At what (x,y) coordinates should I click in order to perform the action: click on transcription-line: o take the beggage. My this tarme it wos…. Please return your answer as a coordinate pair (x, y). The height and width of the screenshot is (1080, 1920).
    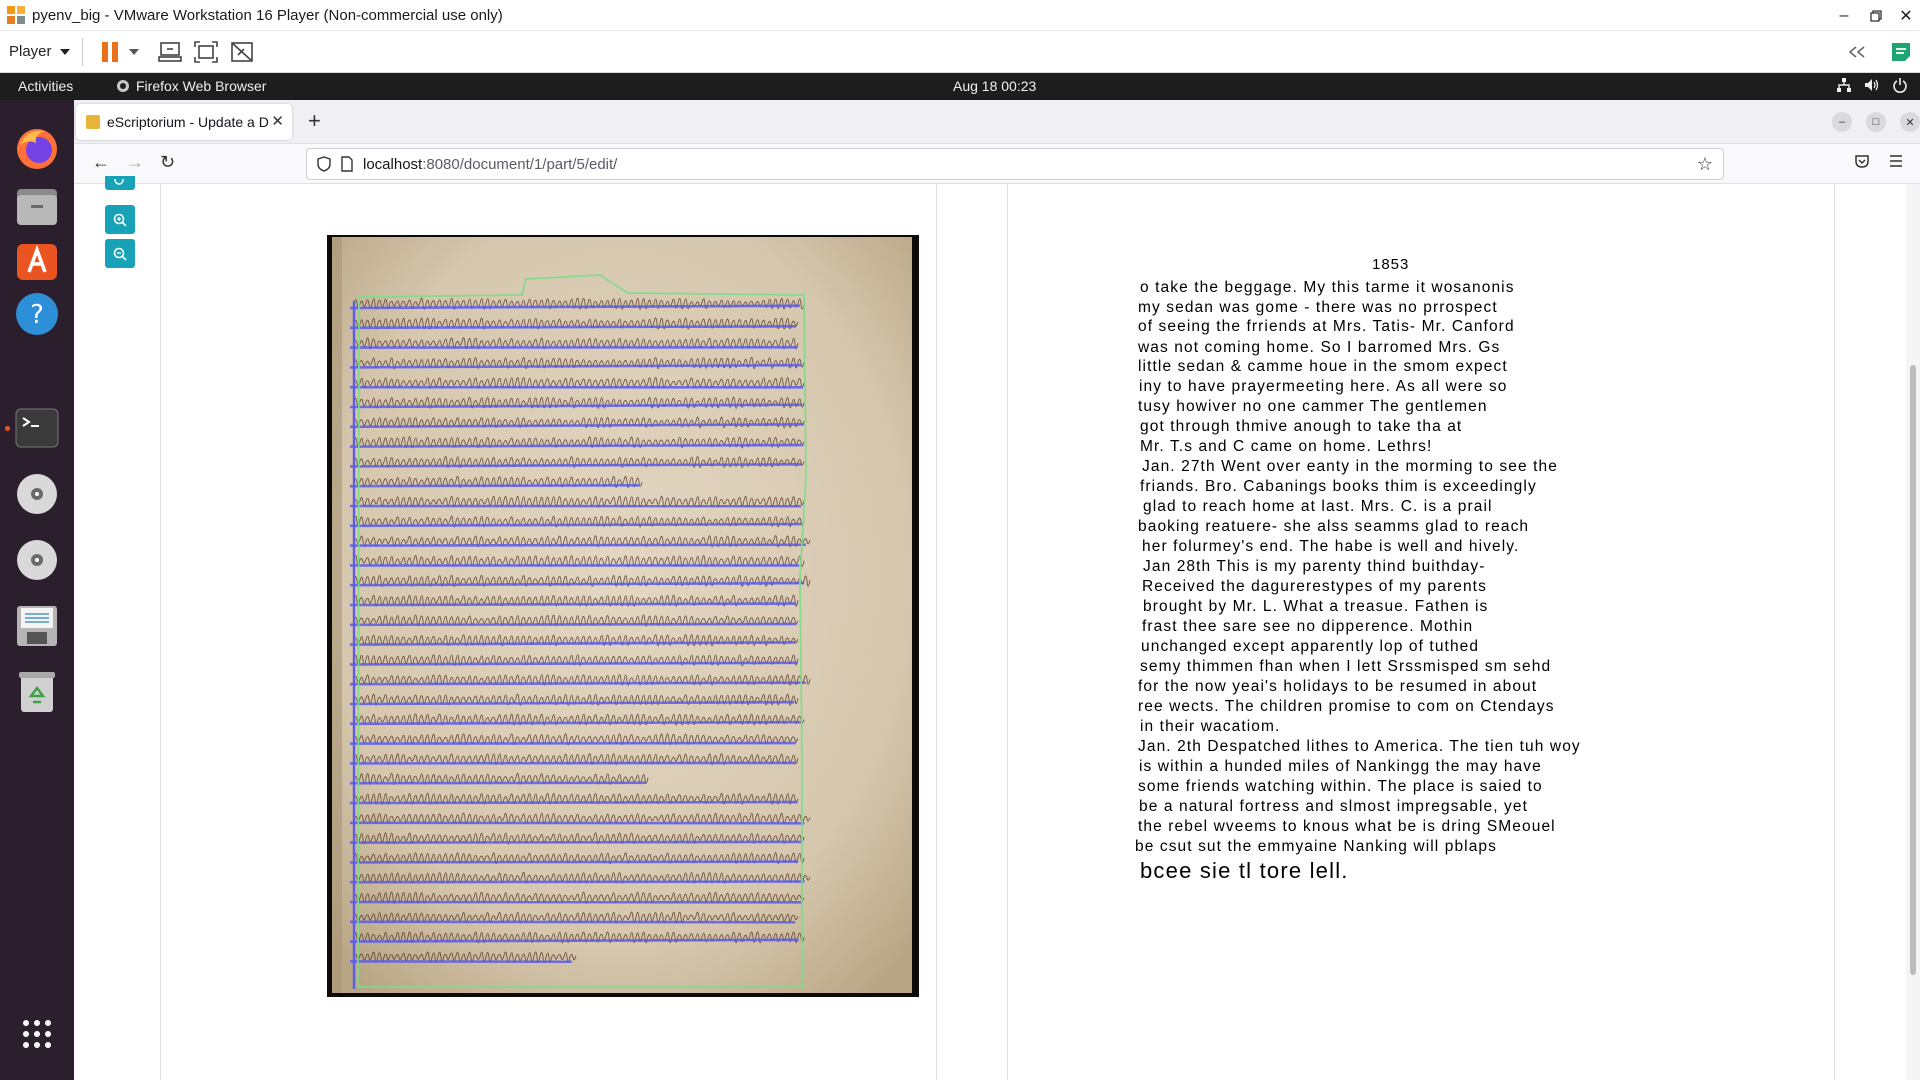
    Looking at the image, I should click on (1327, 288).